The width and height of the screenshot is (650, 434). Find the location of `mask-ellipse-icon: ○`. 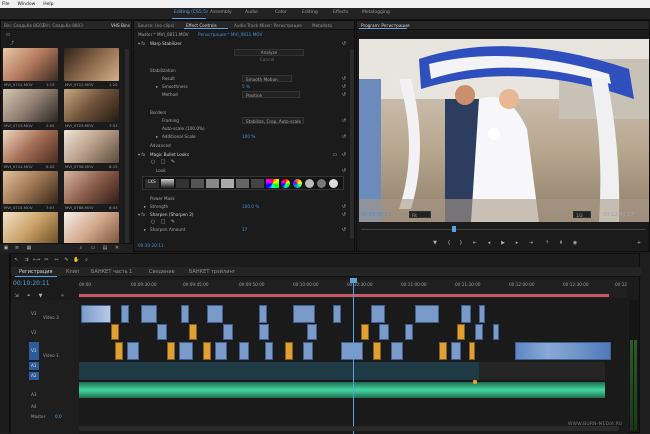

mask-ellipse-icon: ○ is located at coordinates (153, 162).